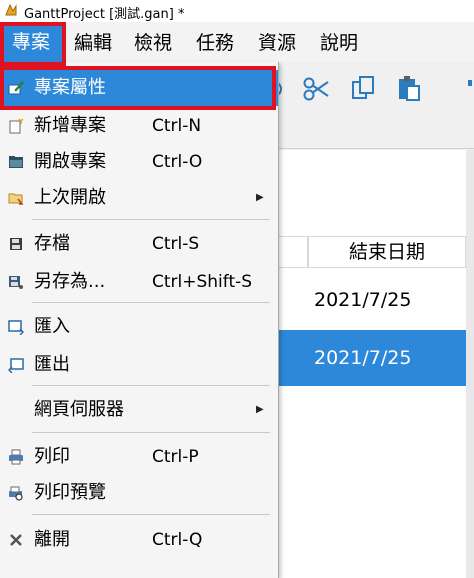 Image resolution: width=474 pixels, height=578 pixels. I want to click on table-row-selected: 2021/7/25, so click(372, 358).